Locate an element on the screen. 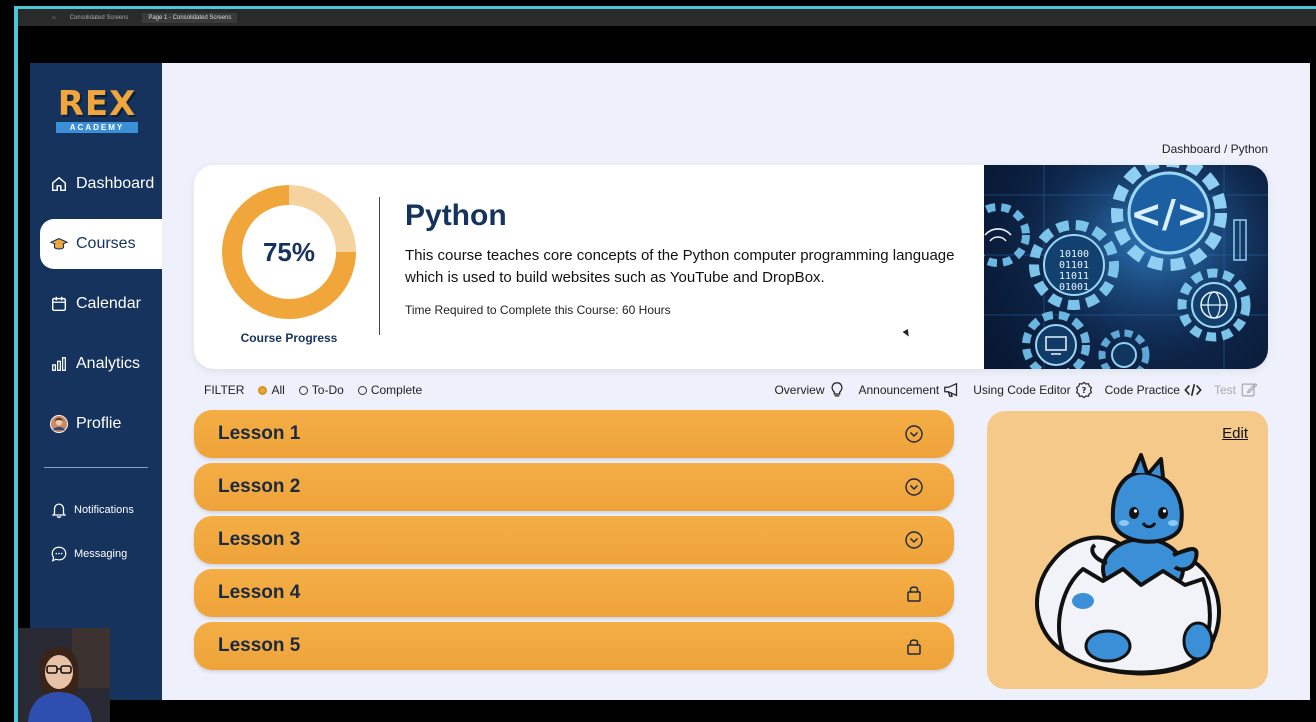  svg-text: 01001 is located at coordinates (1074, 287).